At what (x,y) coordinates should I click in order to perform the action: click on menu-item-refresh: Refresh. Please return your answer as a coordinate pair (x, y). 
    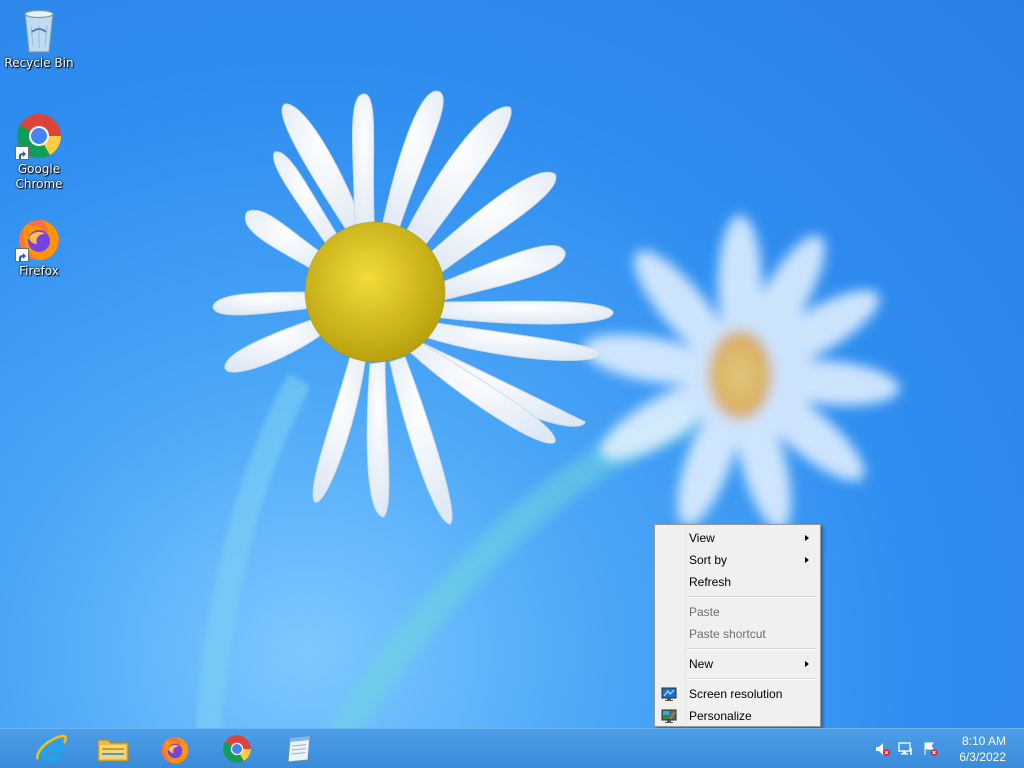
    Looking at the image, I should click on (737, 582).